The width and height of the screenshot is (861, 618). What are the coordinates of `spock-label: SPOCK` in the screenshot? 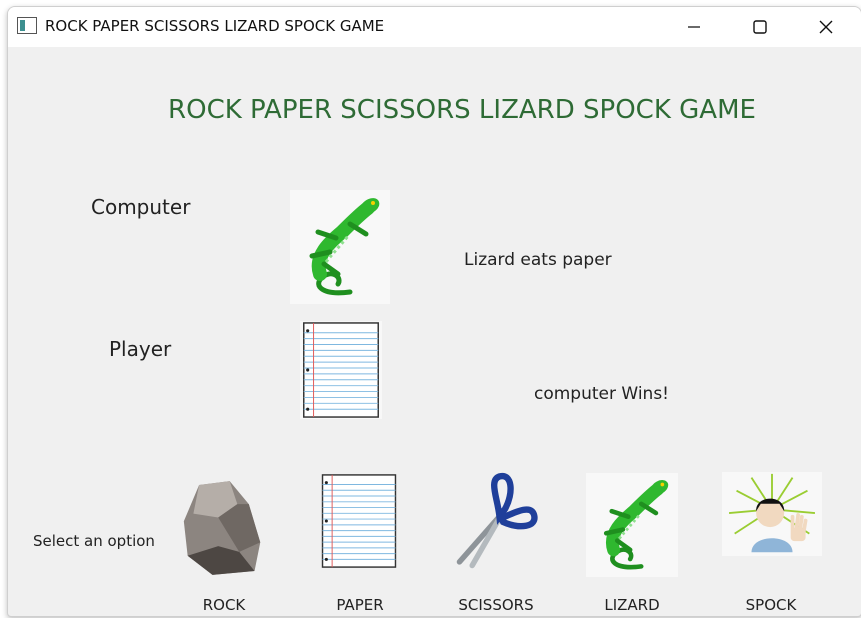 It's located at (771, 605).